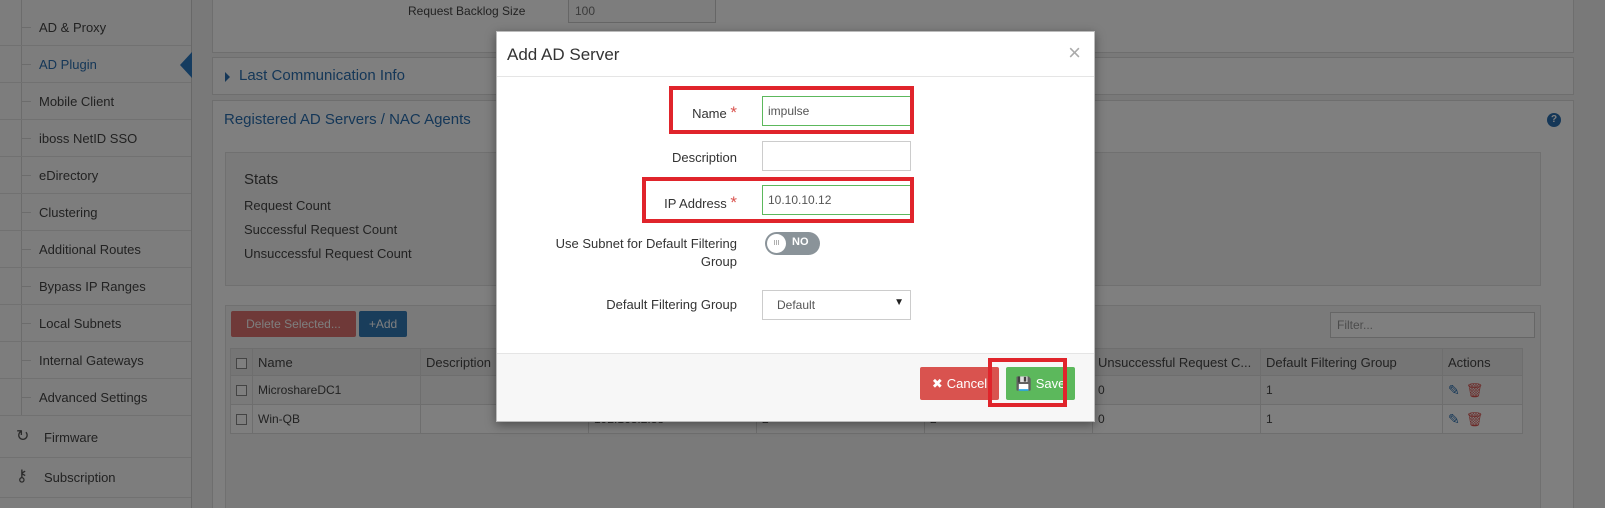 The height and width of the screenshot is (508, 1605). What do you see at coordinates (646, 243) in the screenshot?
I see `subnet-label-line: Use Subnet for Default Filtering` at bounding box center [646, 243].